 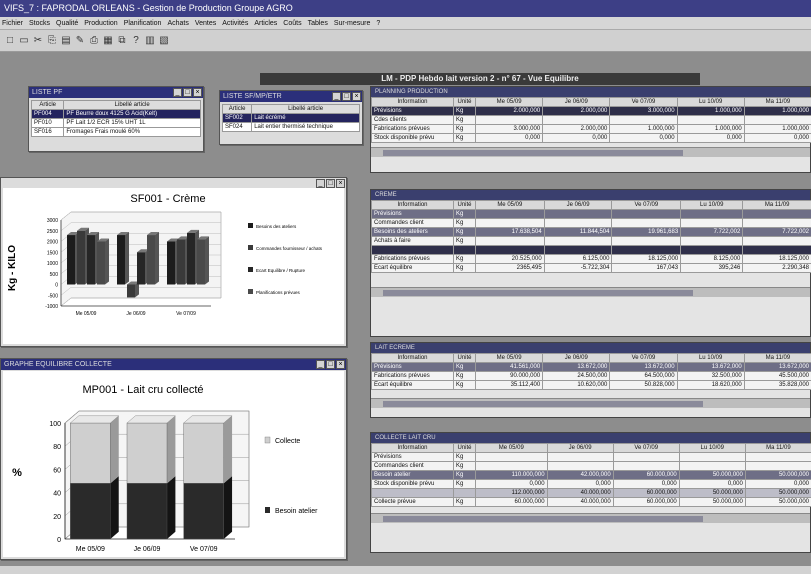 I want to click on print-icon: ⎙, so click(x=94, y=41).